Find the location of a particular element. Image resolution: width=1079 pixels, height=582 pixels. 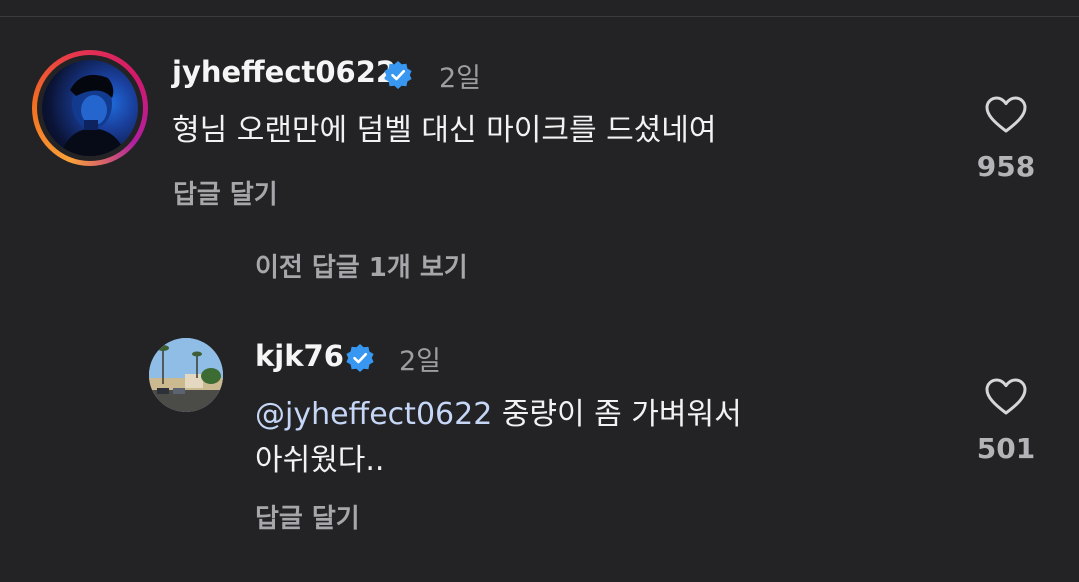

avatar-portrait-image is located at coordinates (93, 115).